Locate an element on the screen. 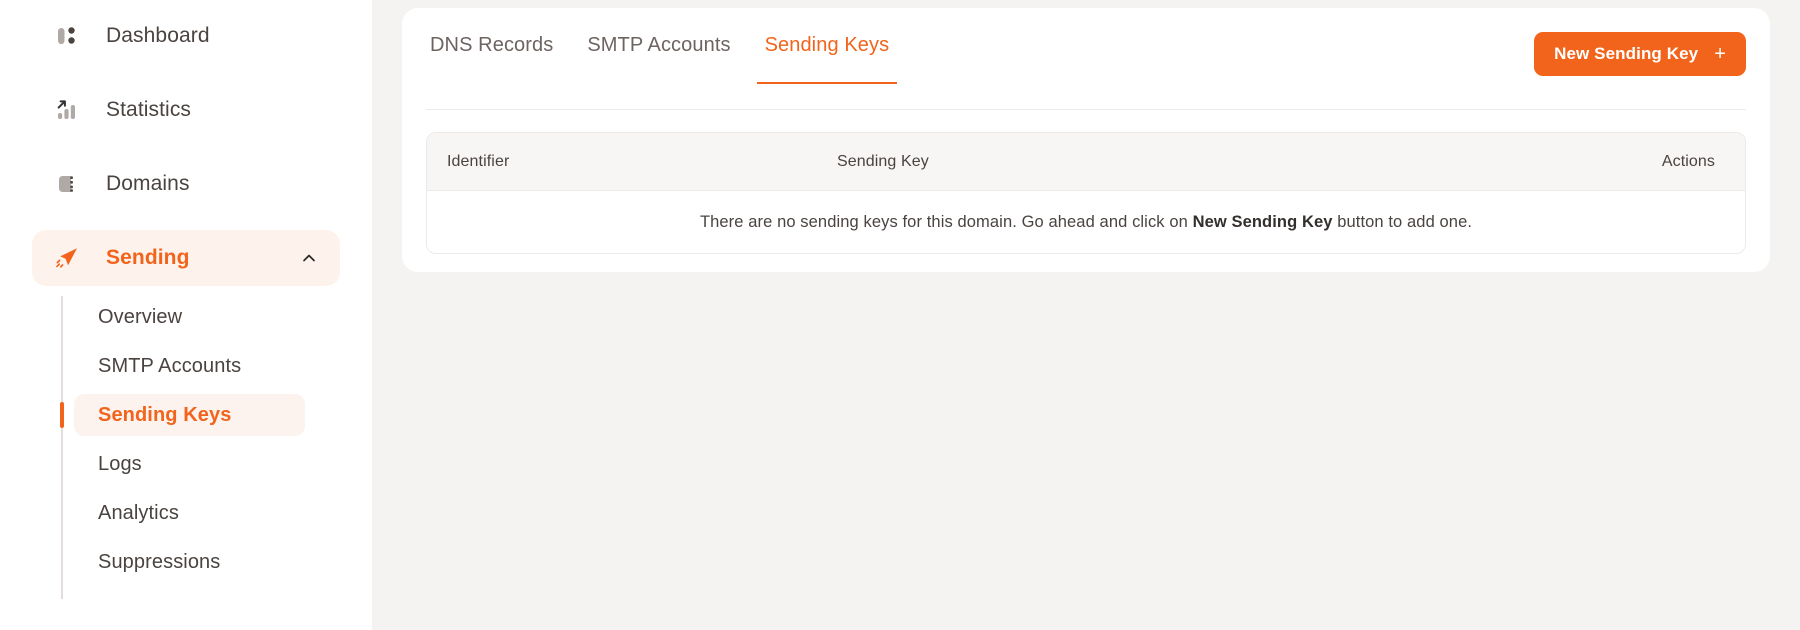  tab-smtp-accounts: SMTP Accounts is located at coordinates (658, 58).